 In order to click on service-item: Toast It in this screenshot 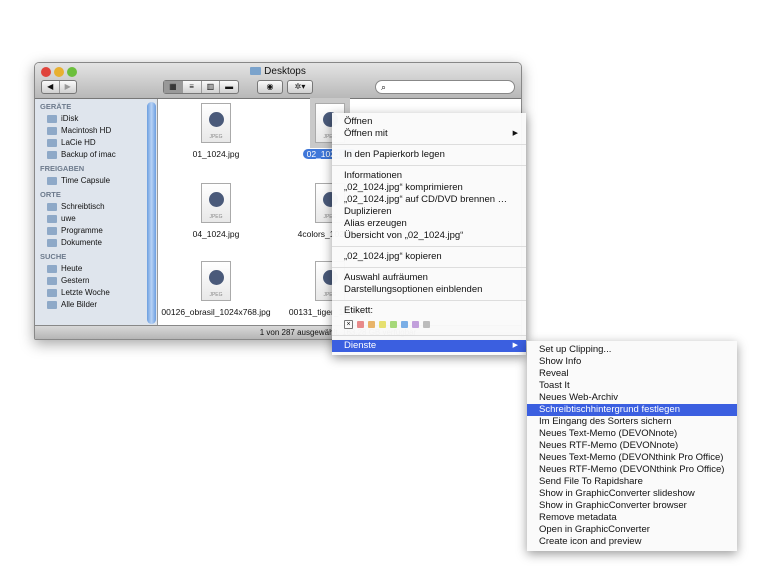, I will do `click(632, 386)`.